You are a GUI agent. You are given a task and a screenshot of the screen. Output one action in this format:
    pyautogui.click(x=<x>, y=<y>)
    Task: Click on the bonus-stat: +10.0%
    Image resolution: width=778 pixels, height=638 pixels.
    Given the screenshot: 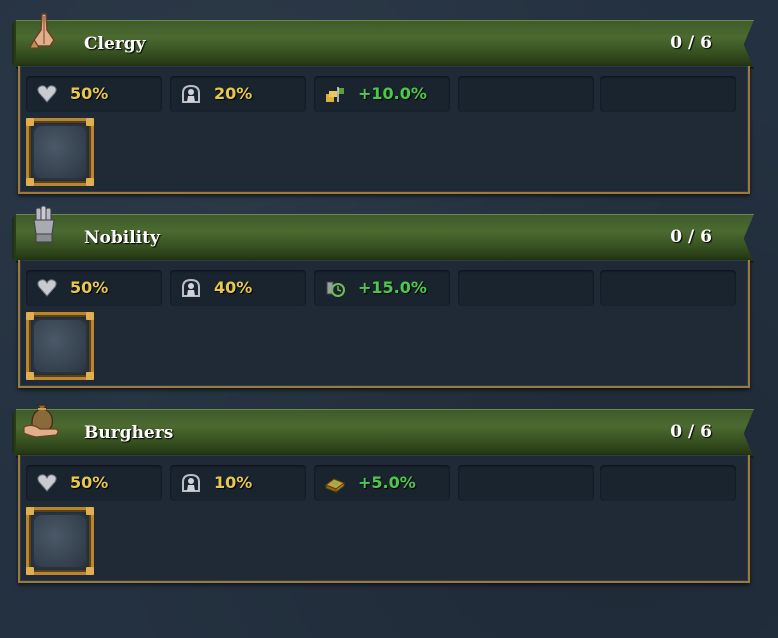 What is the action you would take?
    pyautogui.click(x=382, y=94)
    